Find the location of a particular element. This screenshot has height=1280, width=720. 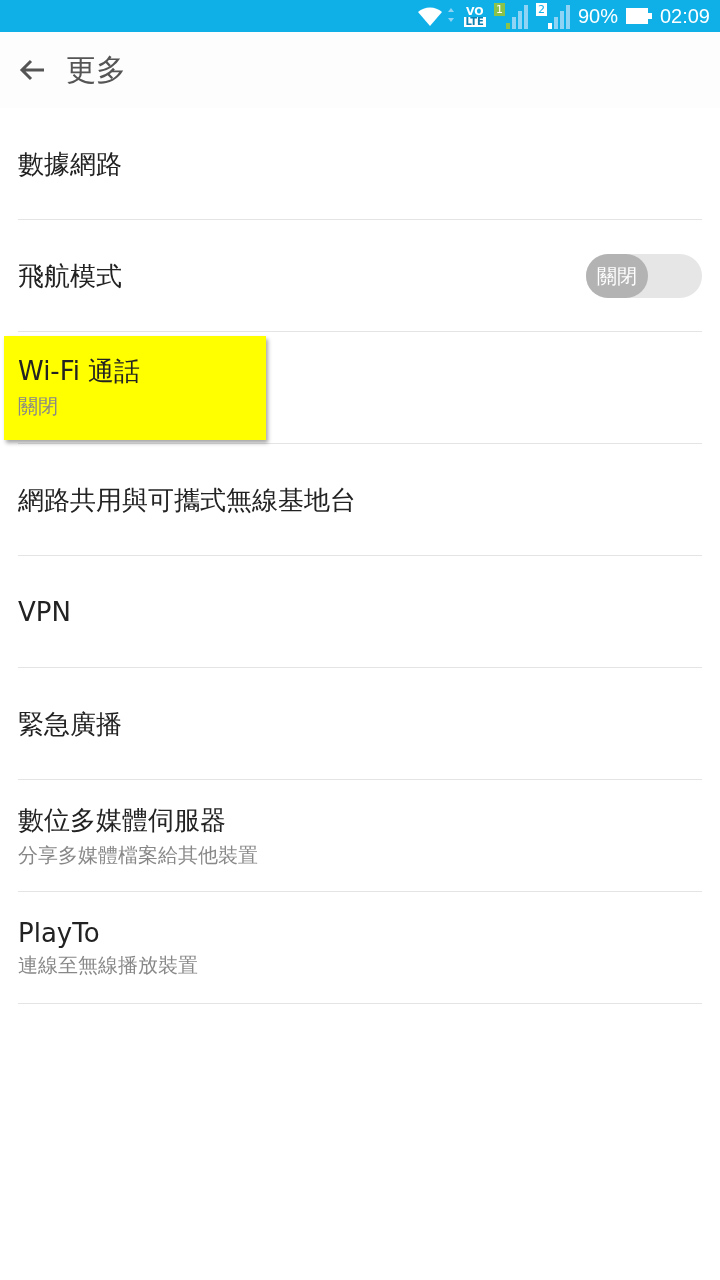

item-title: 緊急廣播 is located at coordinates (70, 724).